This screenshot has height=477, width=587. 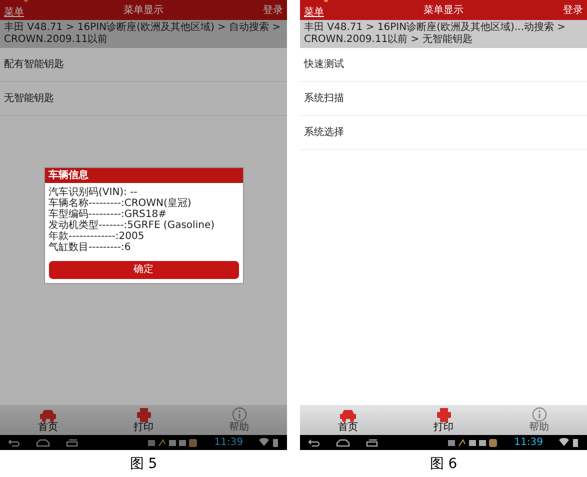 What do you see at coordinates (93, 192) in the screenshot?
I see `info-line: 汽车识别码(VIN): --` at bounding box center [93, 192].